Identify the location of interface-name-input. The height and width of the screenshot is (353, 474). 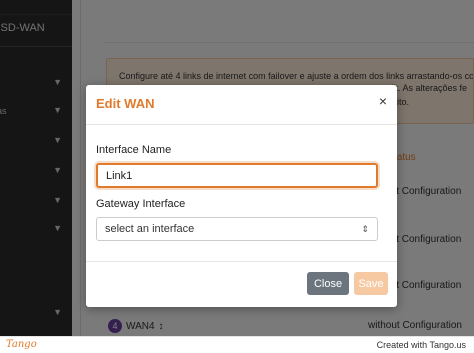
(237, 175).